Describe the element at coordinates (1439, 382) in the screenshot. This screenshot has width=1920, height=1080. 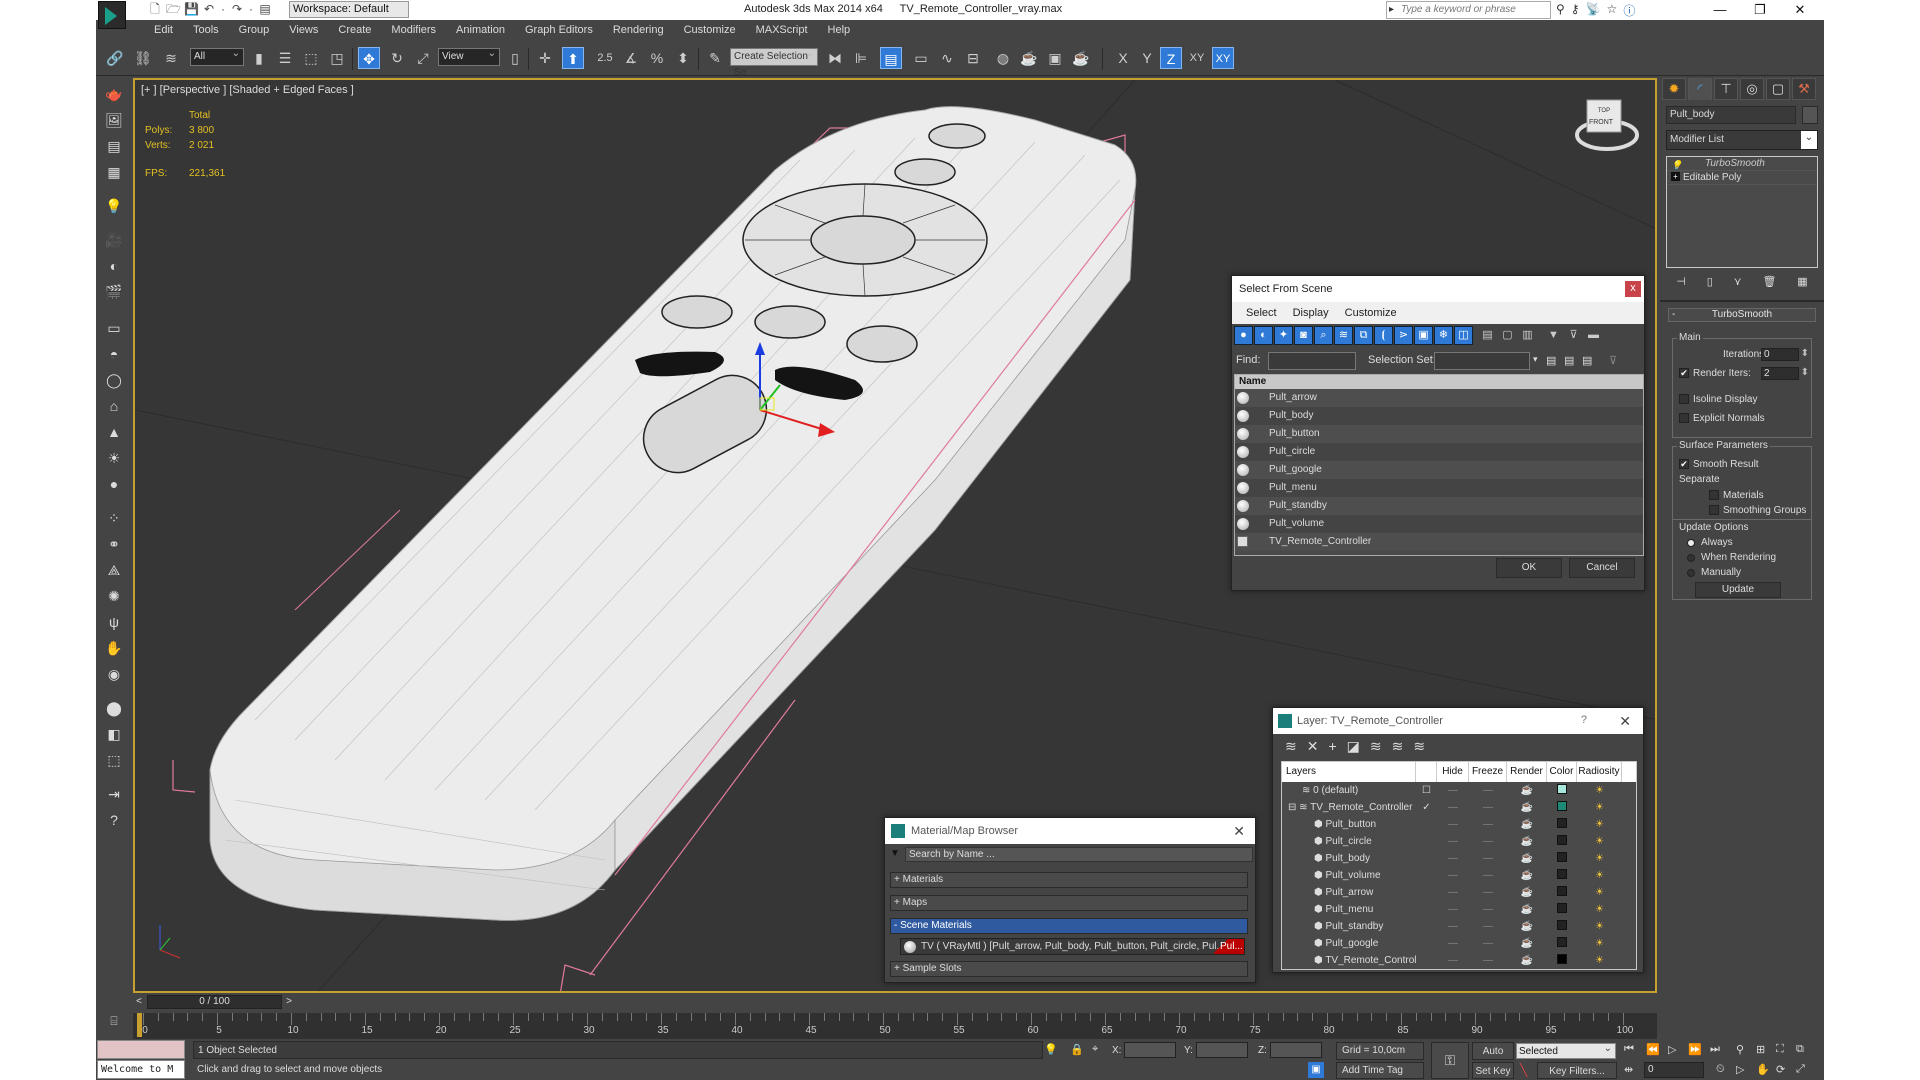
I see `name-column-header: Name` at that location.